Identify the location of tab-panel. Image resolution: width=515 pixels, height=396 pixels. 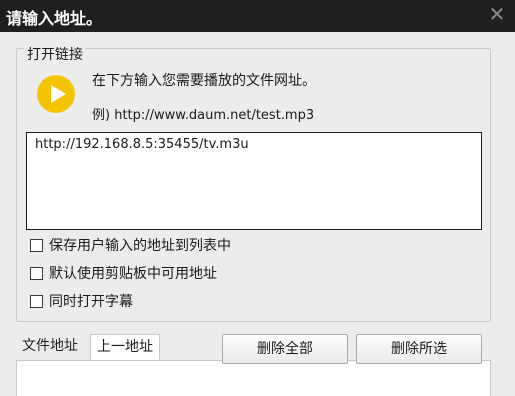
(253, 378).